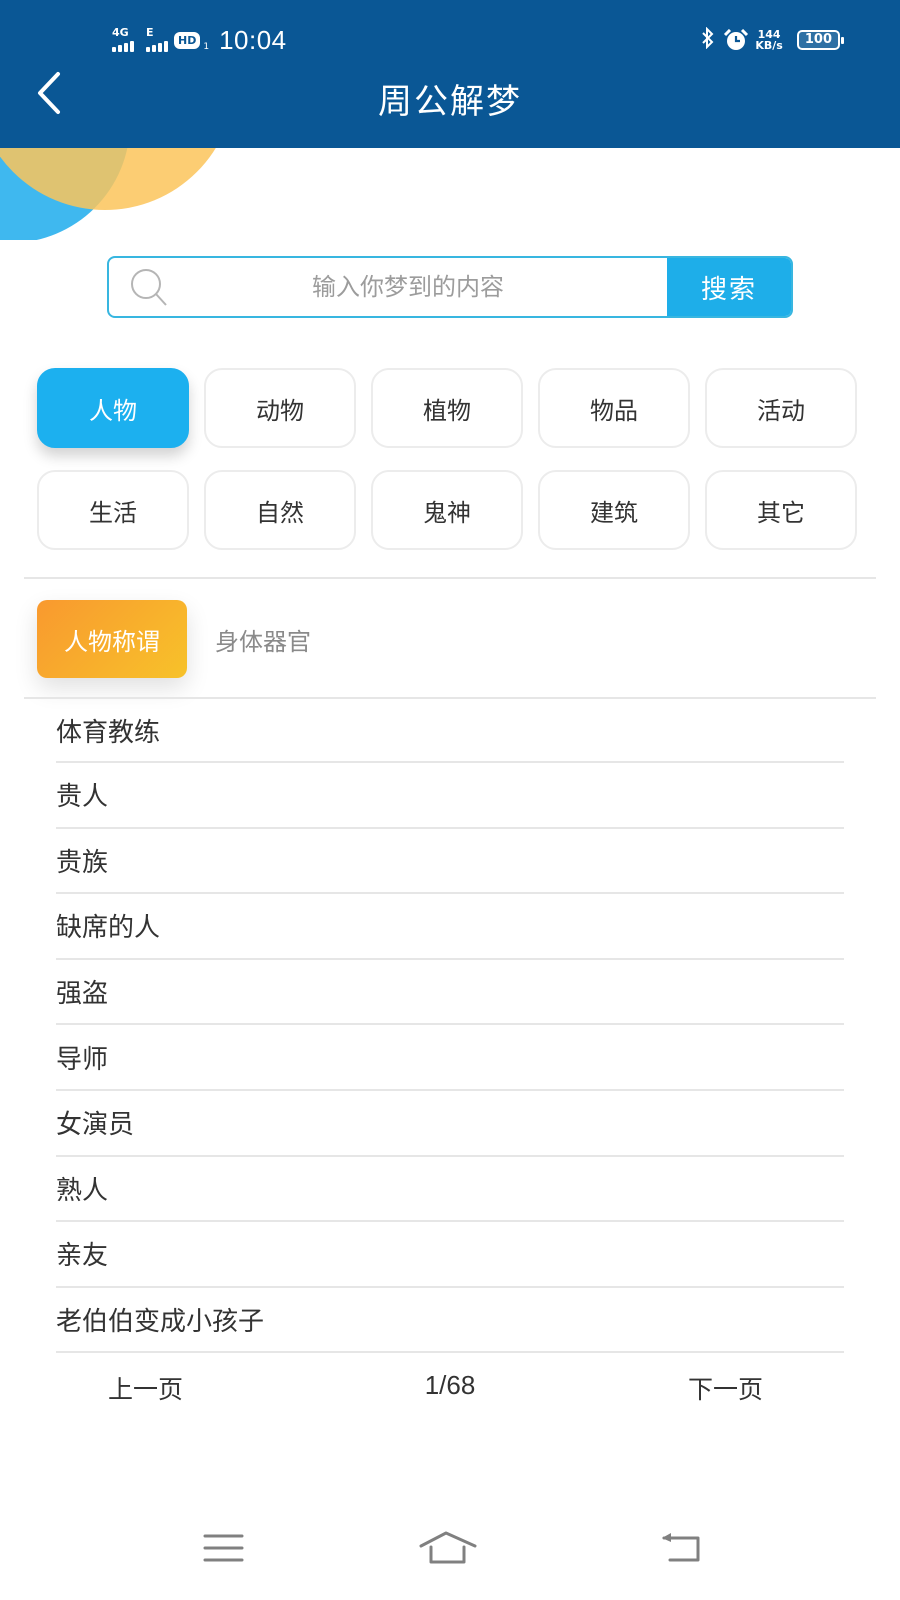 This screenshot has width=900, height=1600. What do you see at coordinates (614, 510) in the screenshot?
I see `category-jianzhu: 建筑` at bounding box center [614, 510].